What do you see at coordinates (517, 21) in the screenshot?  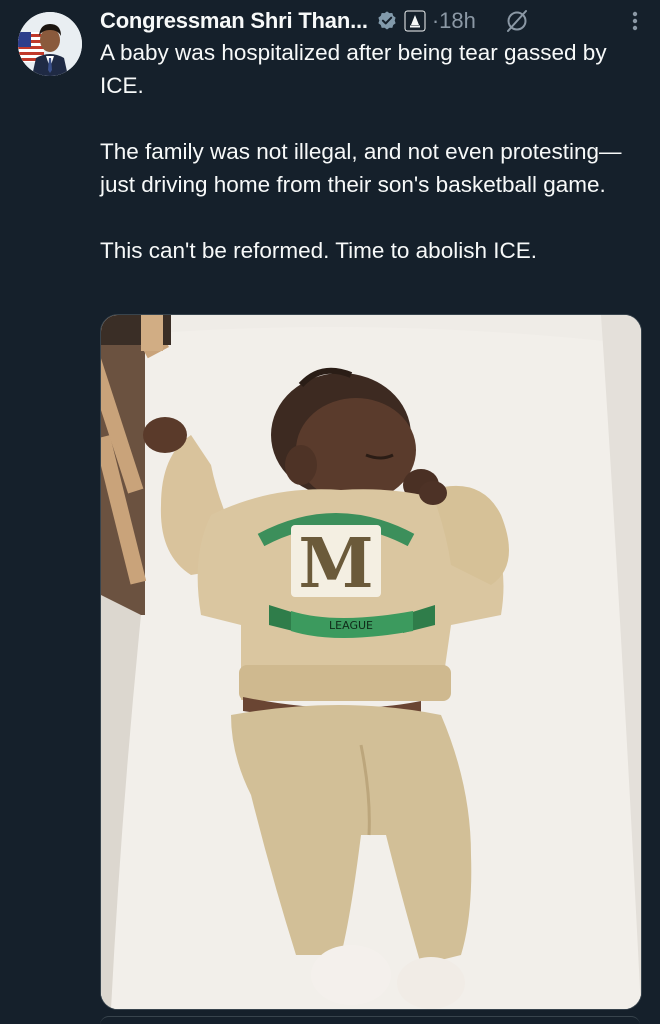 I see `grok-icon` at bounding box center [517, 21].